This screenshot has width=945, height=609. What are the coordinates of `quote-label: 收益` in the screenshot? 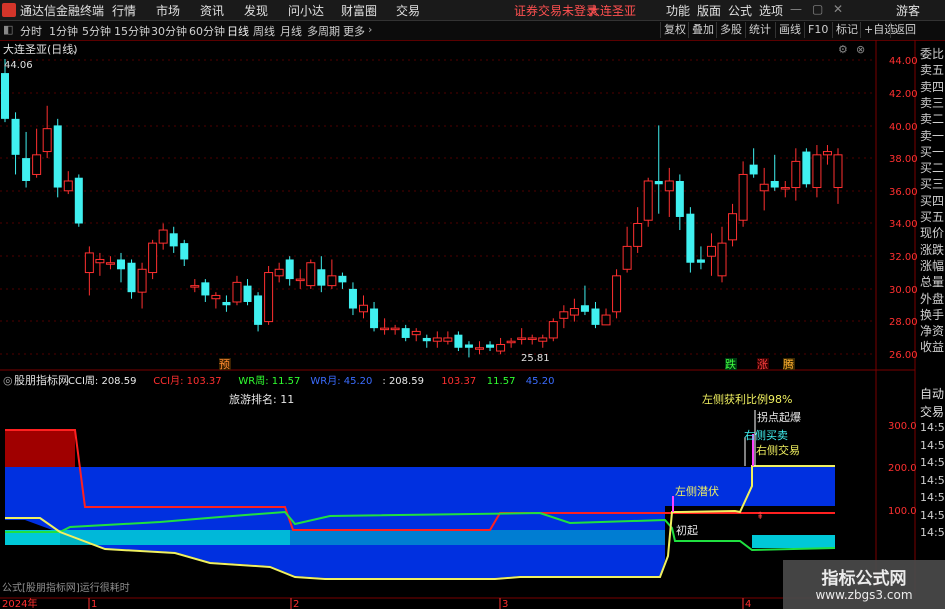 It's located at (932, 347).